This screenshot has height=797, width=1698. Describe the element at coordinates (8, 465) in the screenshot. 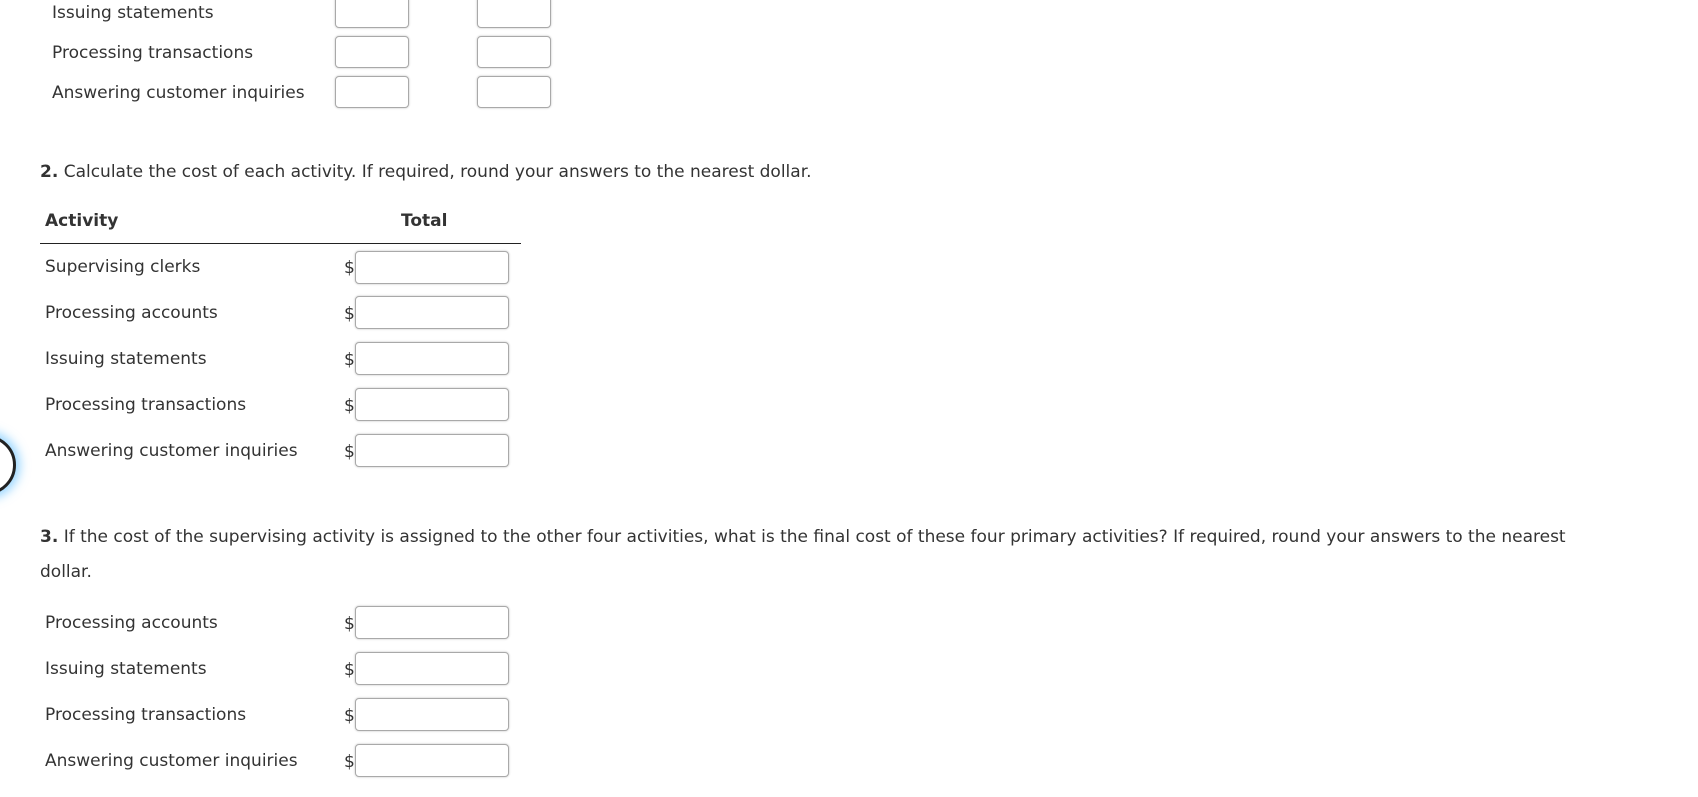

I see `floating-circle-button` at that location.